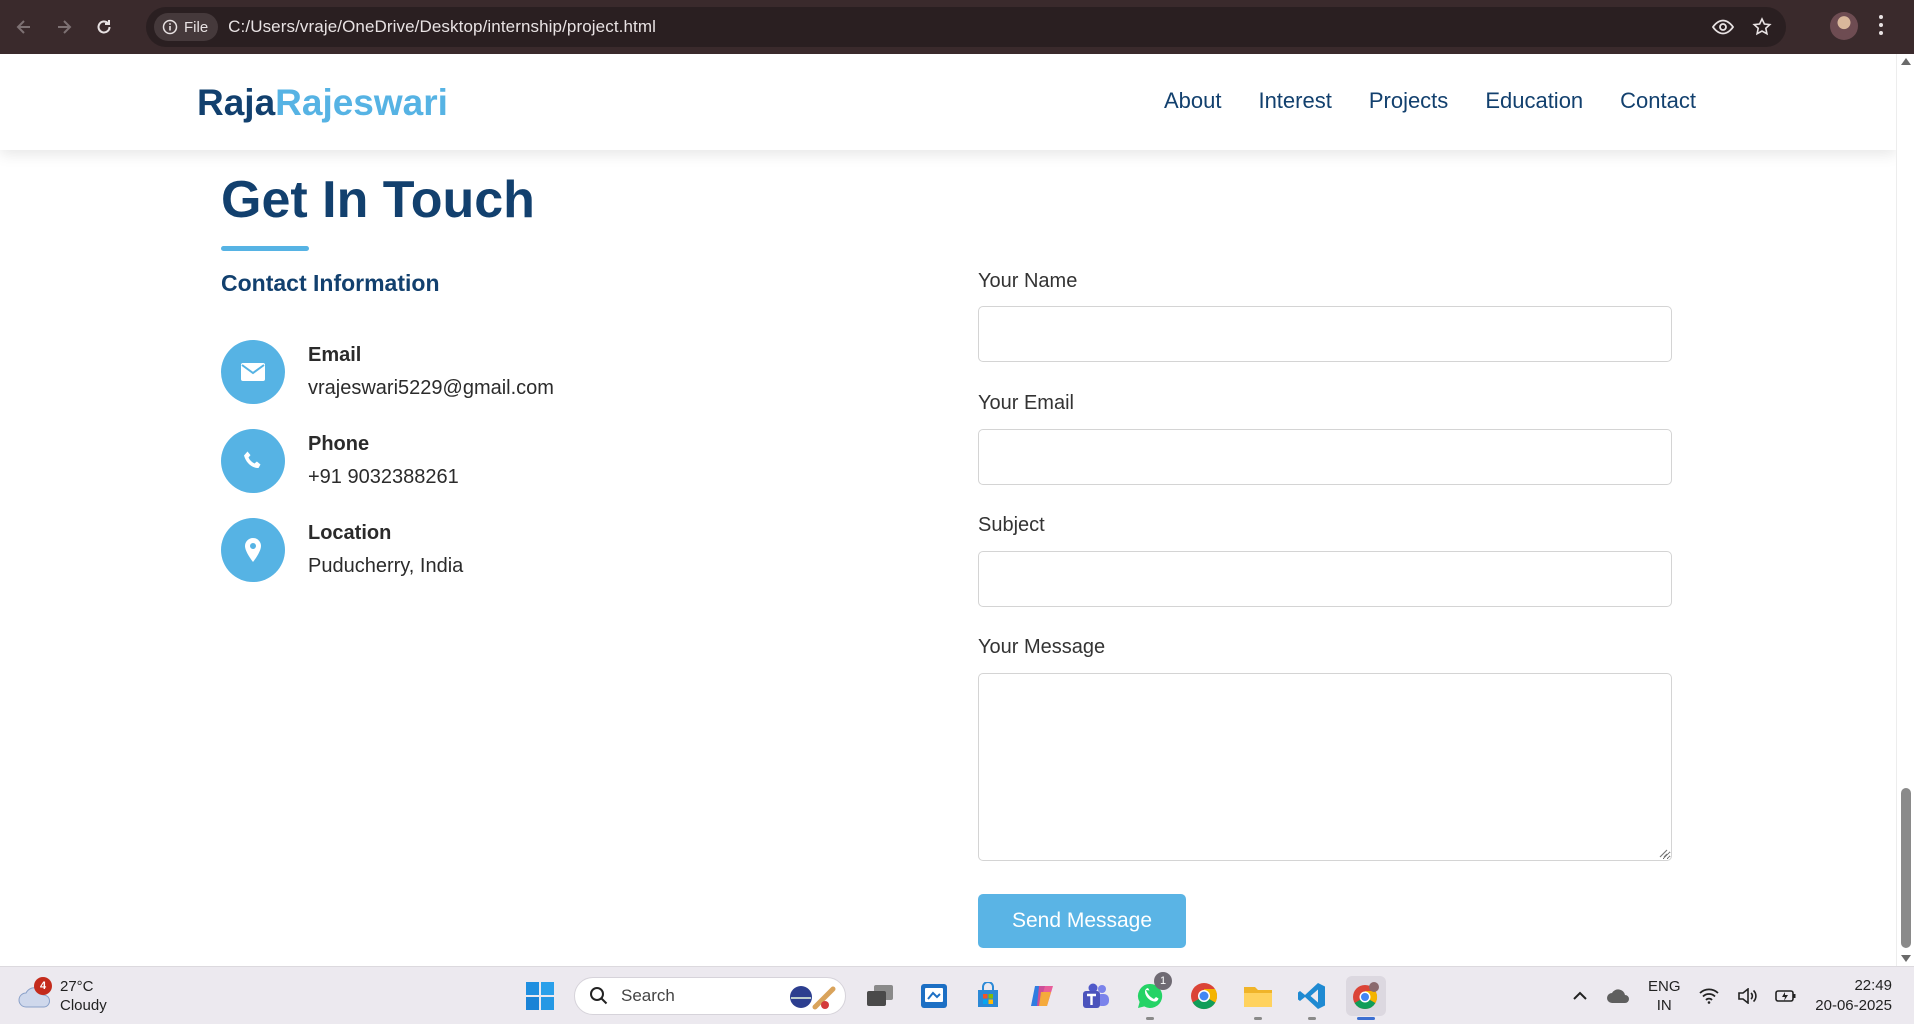  I want to click on taskbar-app-snipping, so click(934, 996).